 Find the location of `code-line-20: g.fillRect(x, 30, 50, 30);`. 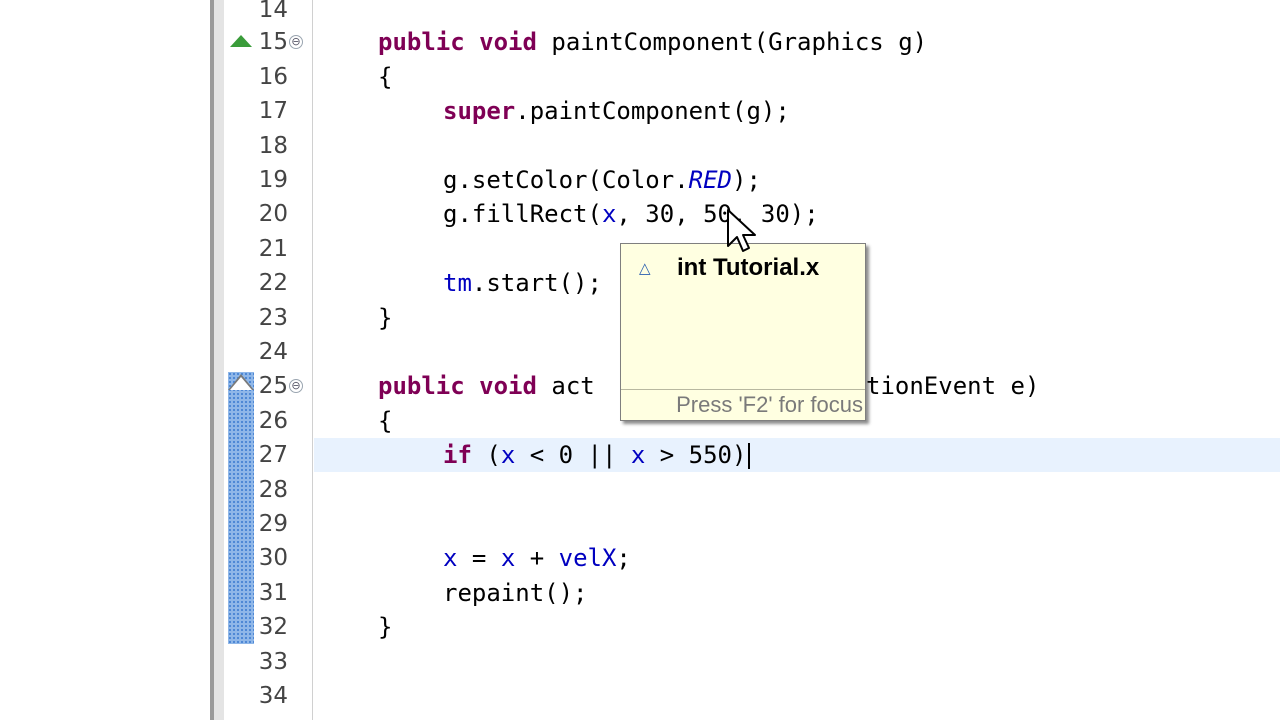

code-line-20: g.fillRect(x, 30, 50, 30); is located at coordinates (631, 214).